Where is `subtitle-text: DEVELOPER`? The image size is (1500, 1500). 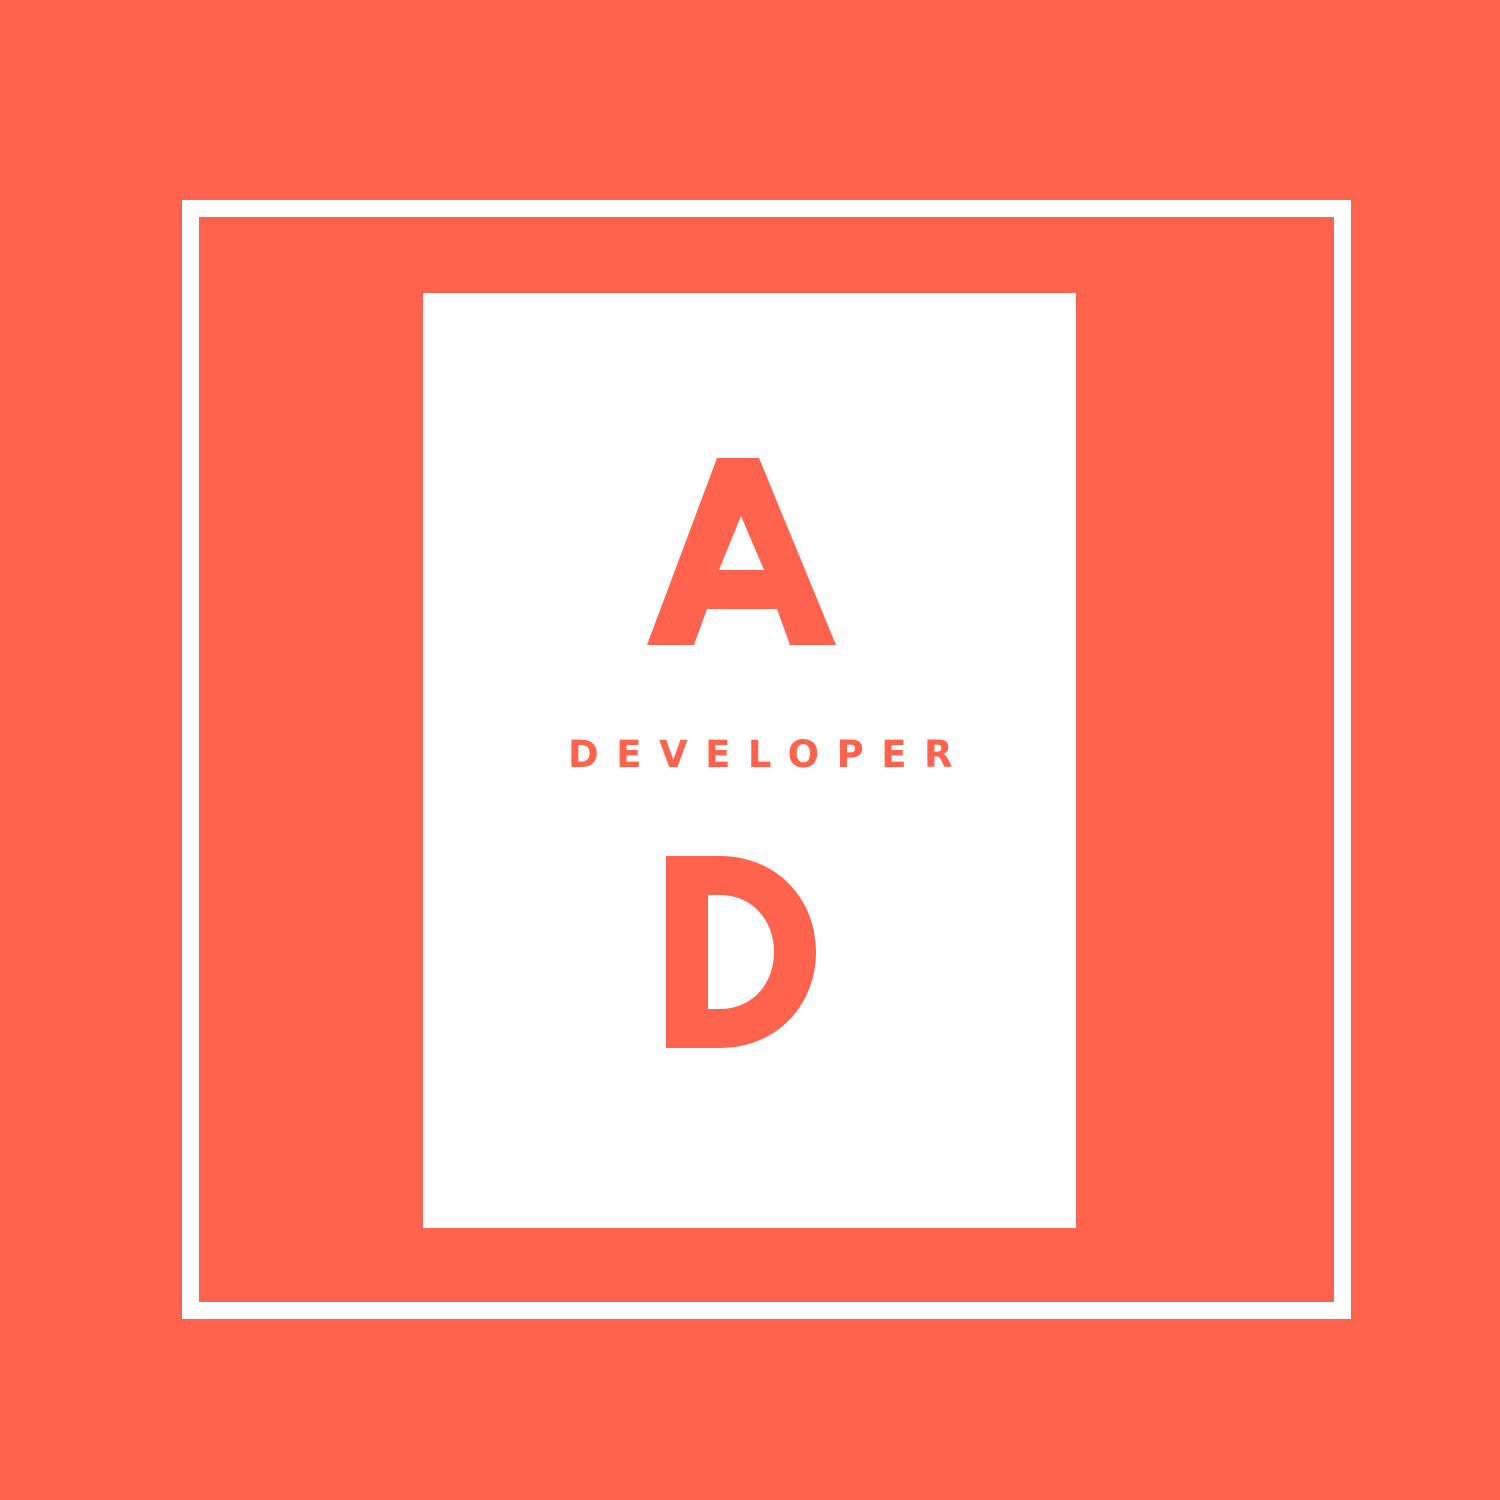 subtitle-text: DEVELOPER is located at coordinates (769, 754).